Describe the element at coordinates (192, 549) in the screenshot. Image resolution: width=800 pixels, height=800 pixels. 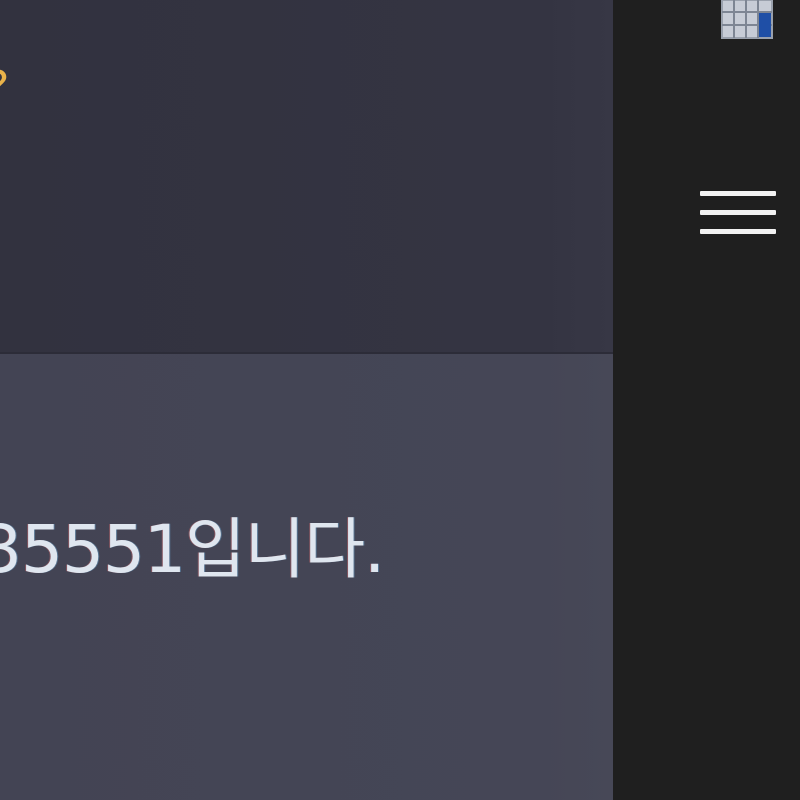
I see `chat-message-text: 35551입니다.` at that location.